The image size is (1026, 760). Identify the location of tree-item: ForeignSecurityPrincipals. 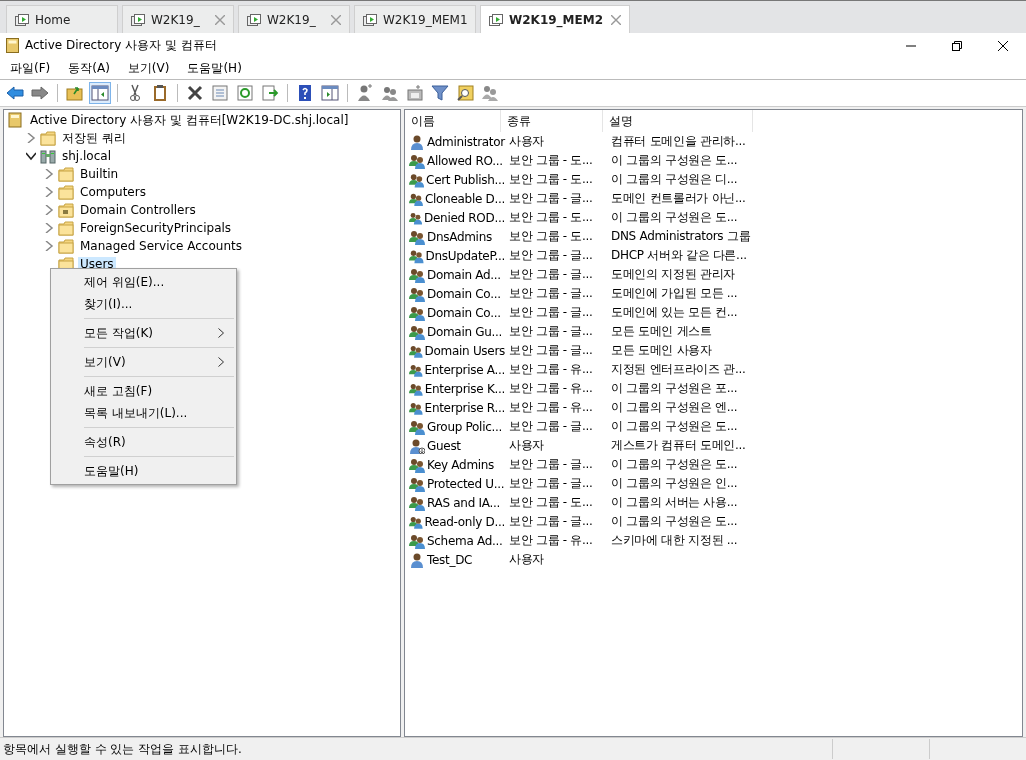
(156, 228).